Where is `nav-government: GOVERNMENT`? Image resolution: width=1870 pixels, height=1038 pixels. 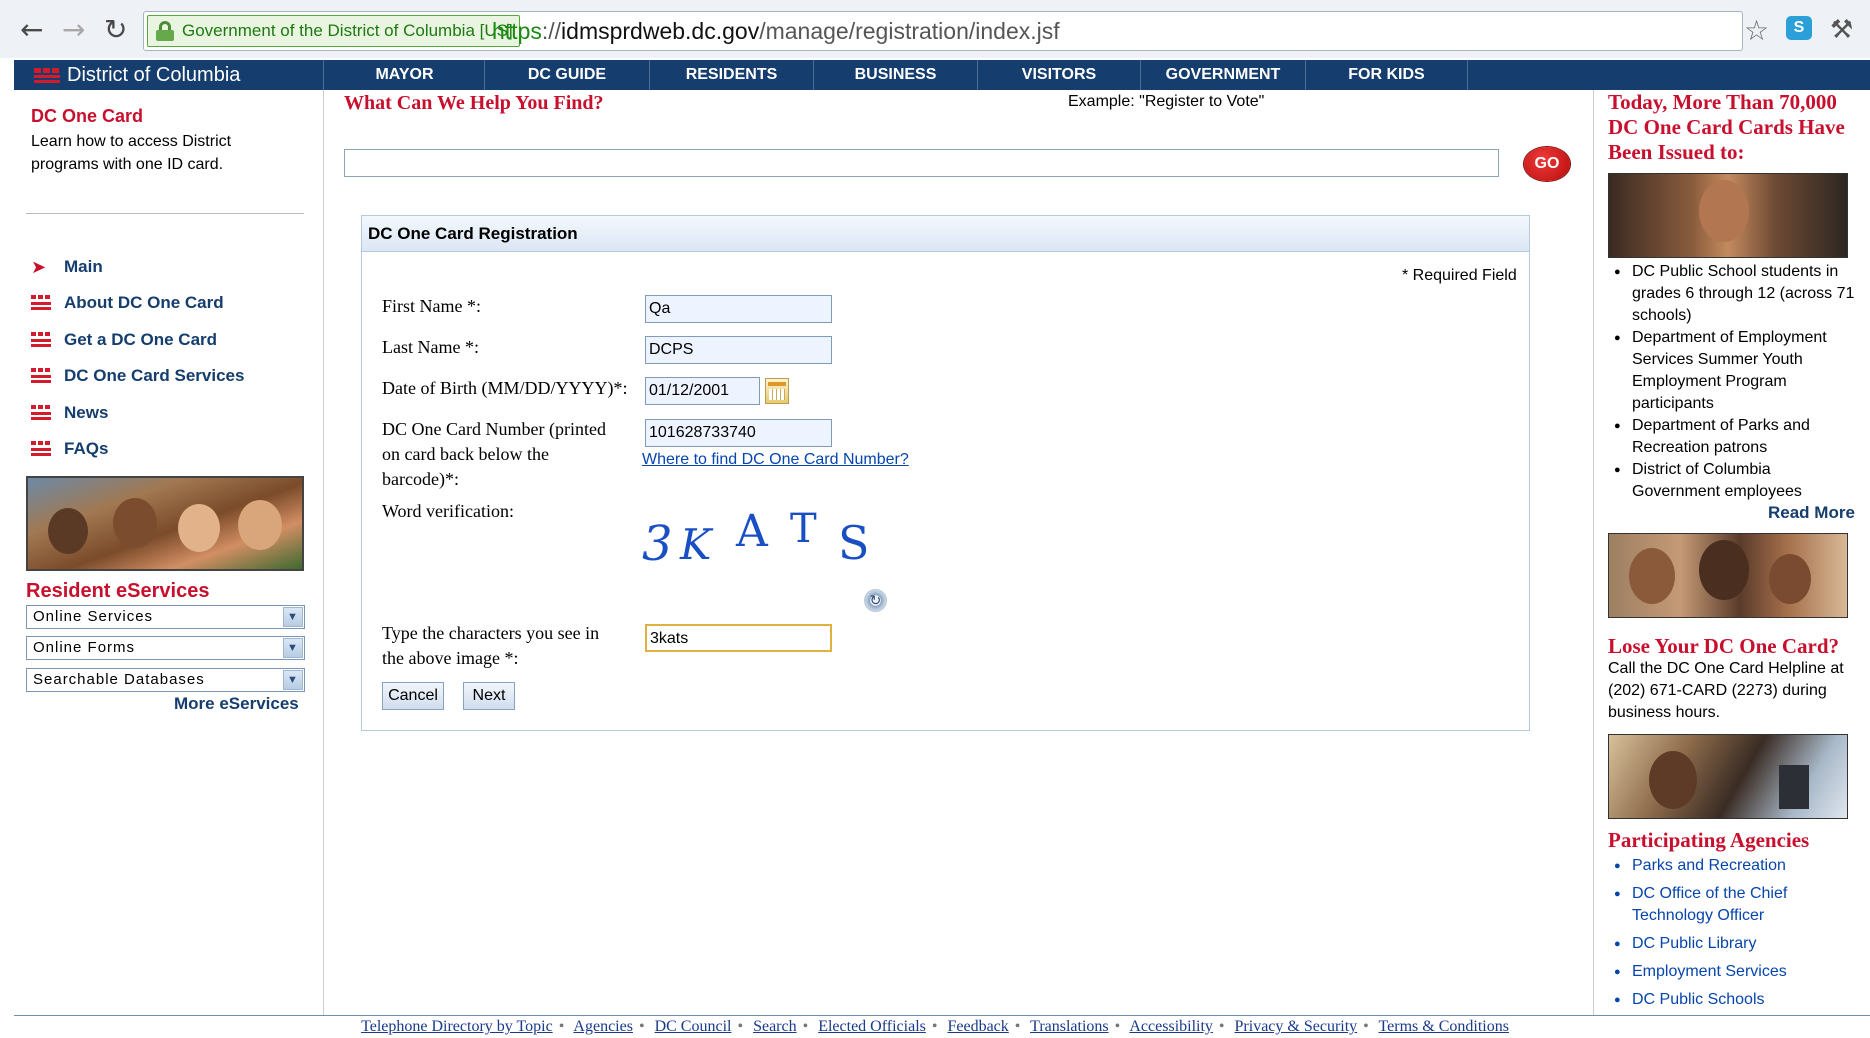 nav-government: GOVERNMENT is located at coordinates (1223, 75).